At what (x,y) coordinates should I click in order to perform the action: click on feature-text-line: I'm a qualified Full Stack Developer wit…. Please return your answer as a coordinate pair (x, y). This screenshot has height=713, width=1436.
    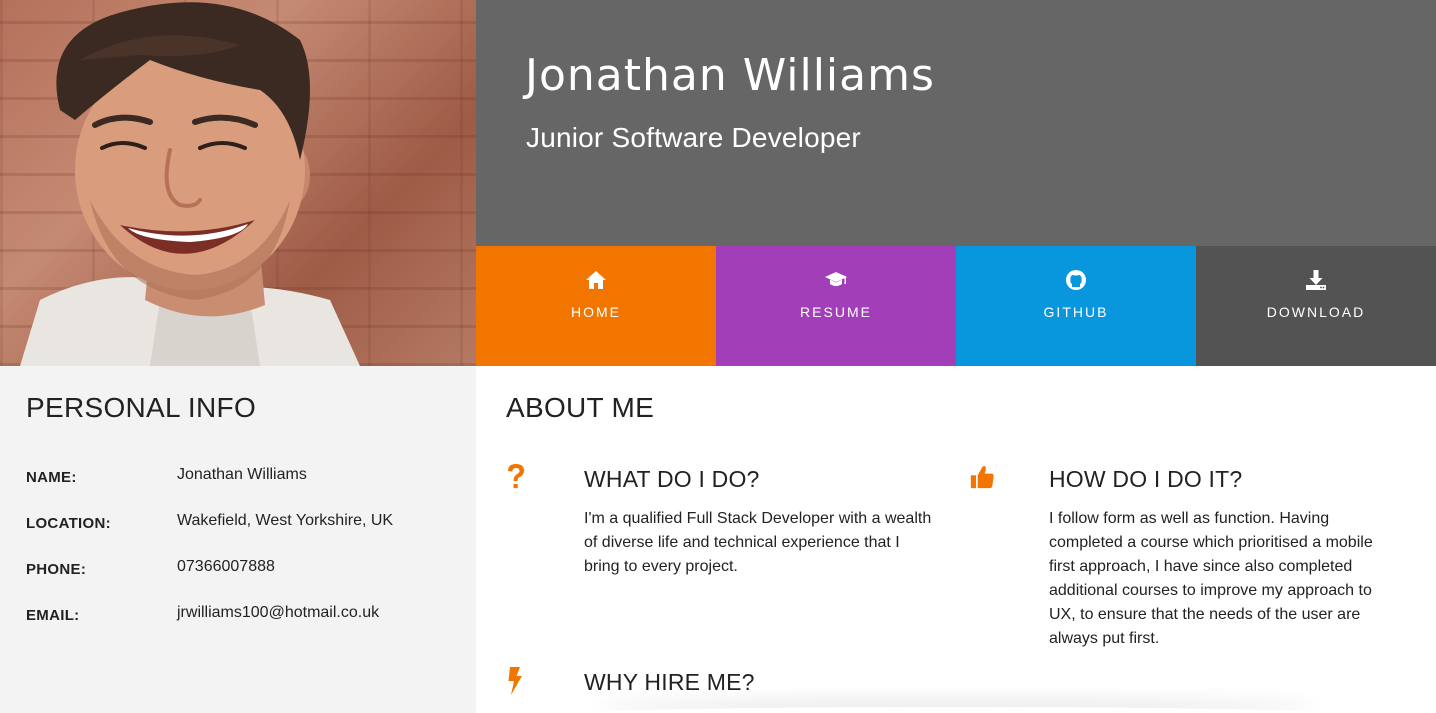
    Looking at the image, I should click on (758, 518).